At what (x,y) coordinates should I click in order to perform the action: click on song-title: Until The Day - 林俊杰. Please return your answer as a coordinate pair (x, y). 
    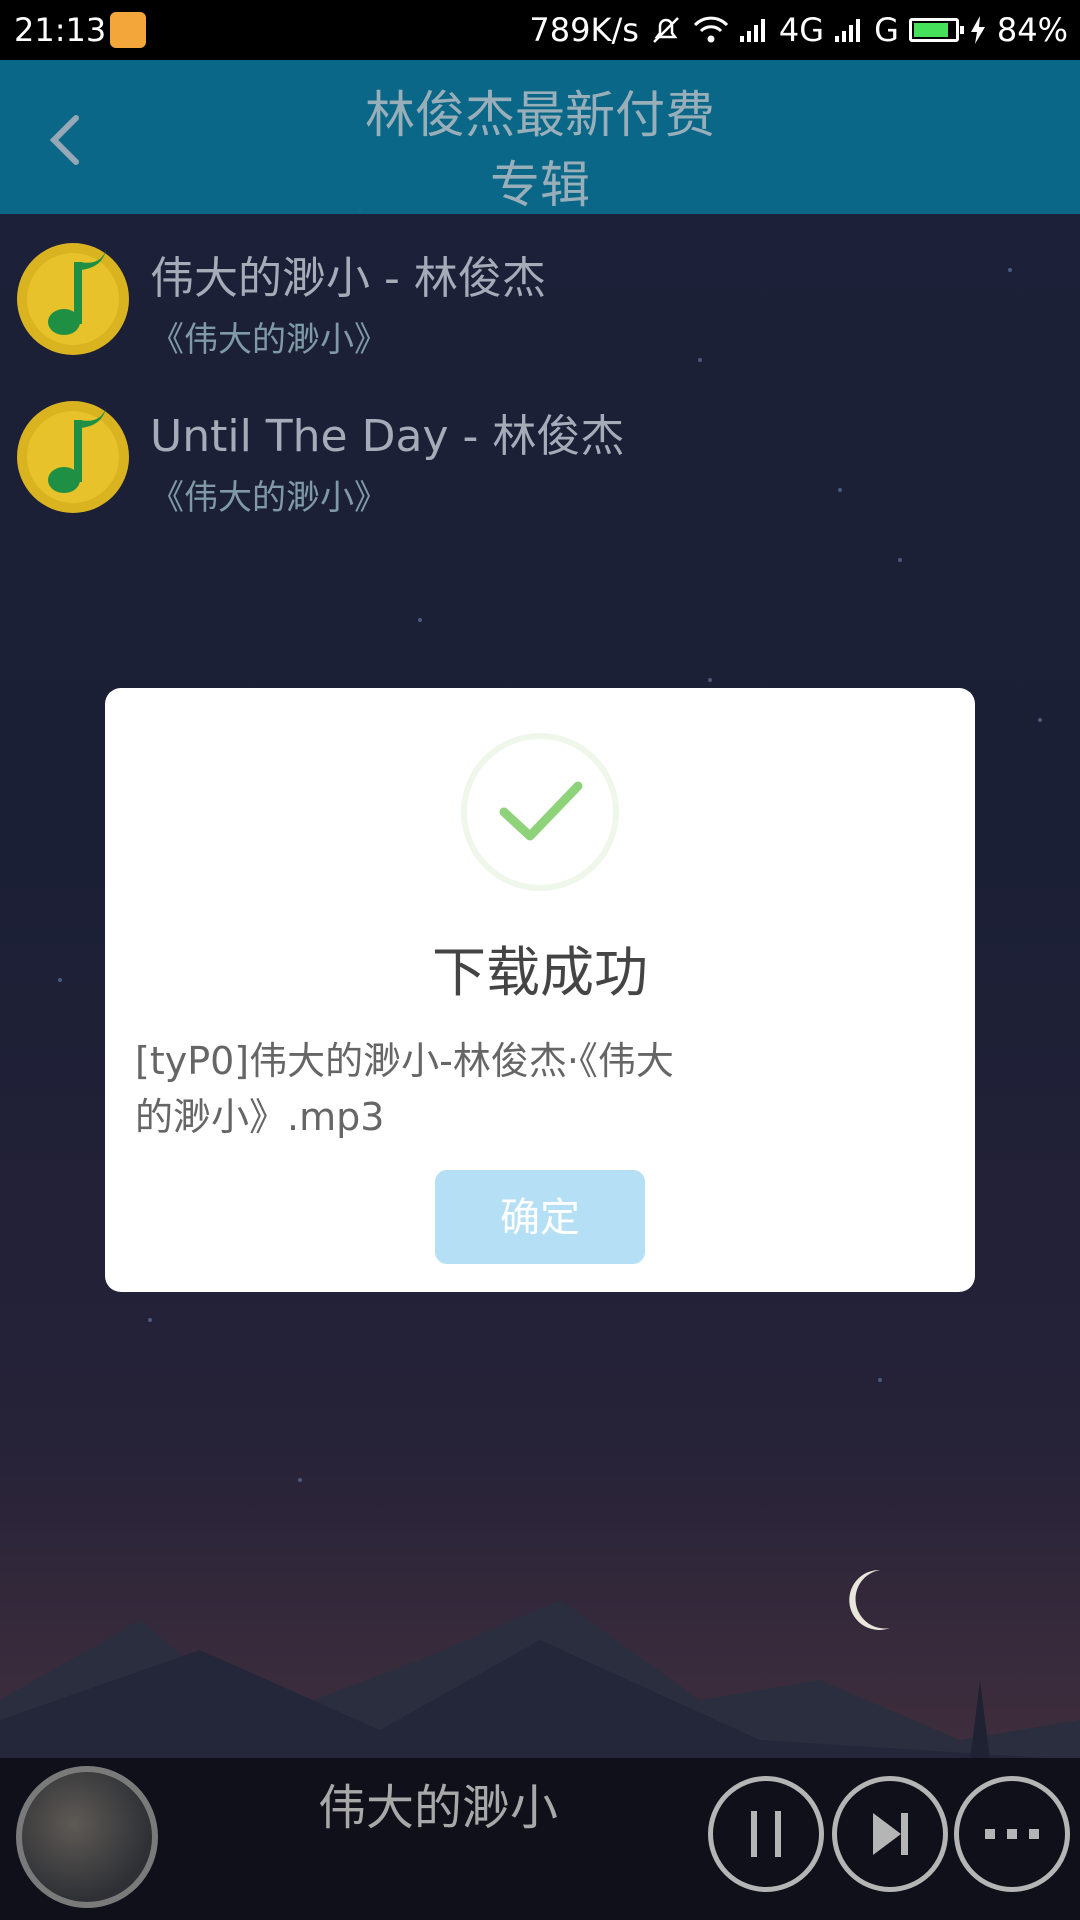
    Looking at the image, I should click on (387, 436).